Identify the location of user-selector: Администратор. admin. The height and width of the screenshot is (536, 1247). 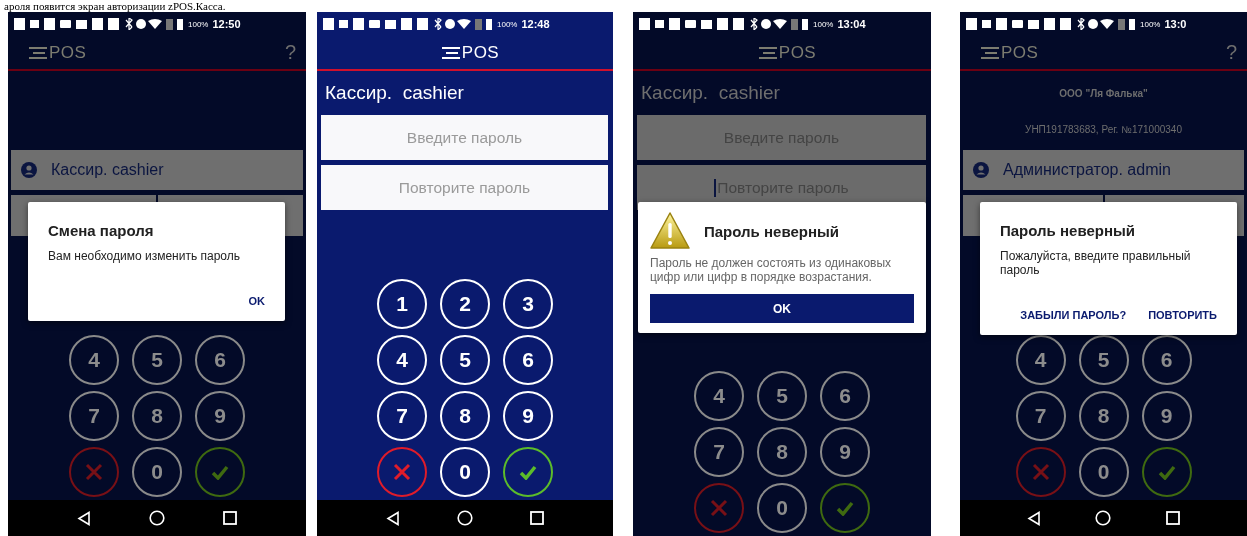
(1103, 170).